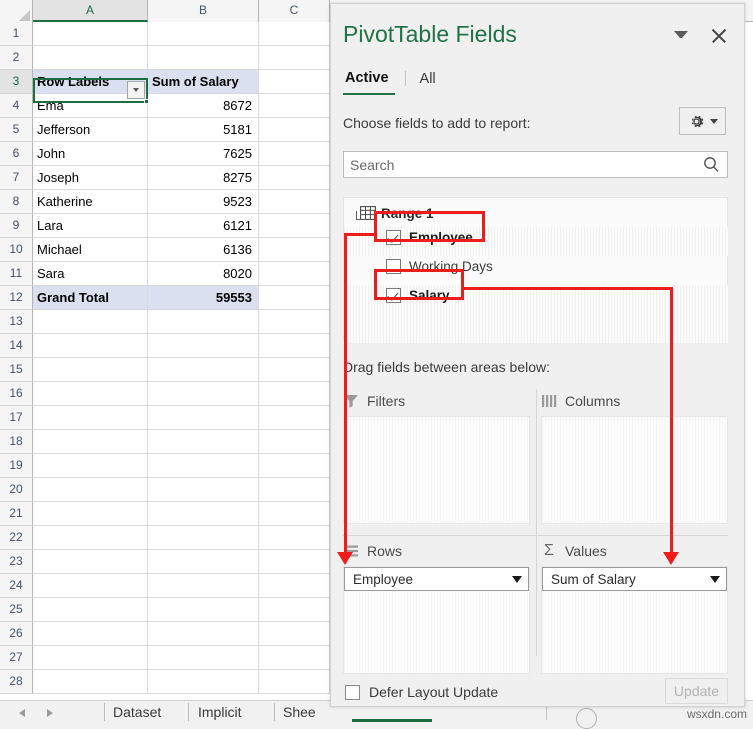  I want to click on row-labels-filter-button, so click(136, 90).